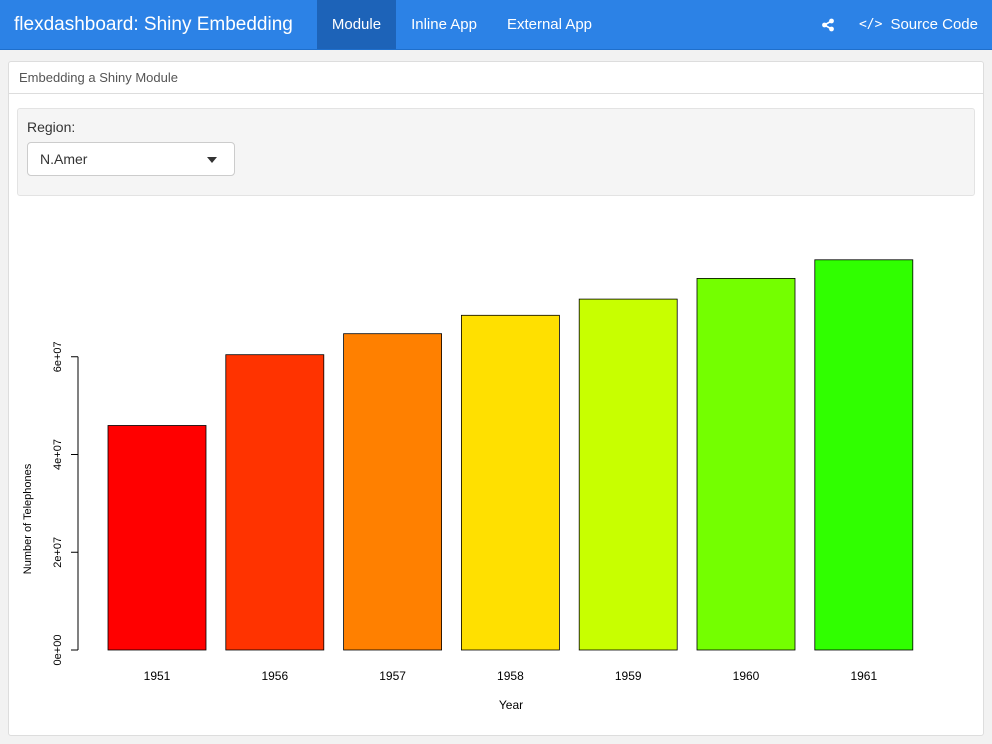 The image size is (992, 744). What do you see at coordinates (356, 24) in the screenshot?
I see `tab-module: Module` at bounding box center [356, 24].